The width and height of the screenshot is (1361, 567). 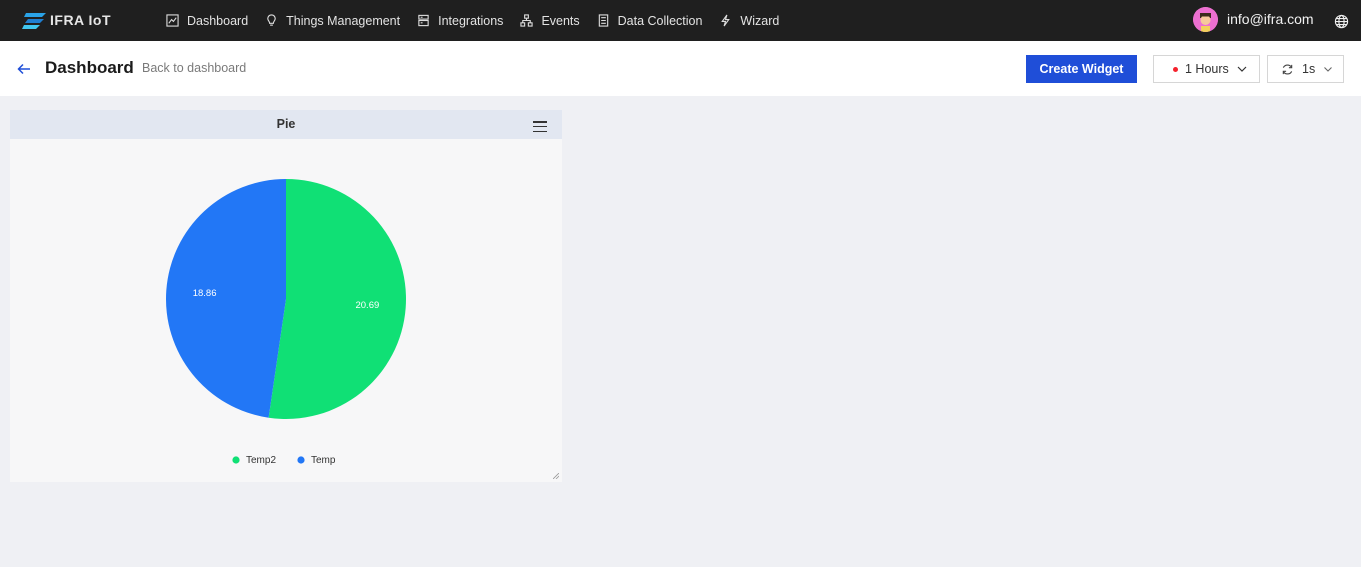 What do you see at coordinates (527, 20) in the screenshot?
I see `network-icon` at bounding box center [527, 20].